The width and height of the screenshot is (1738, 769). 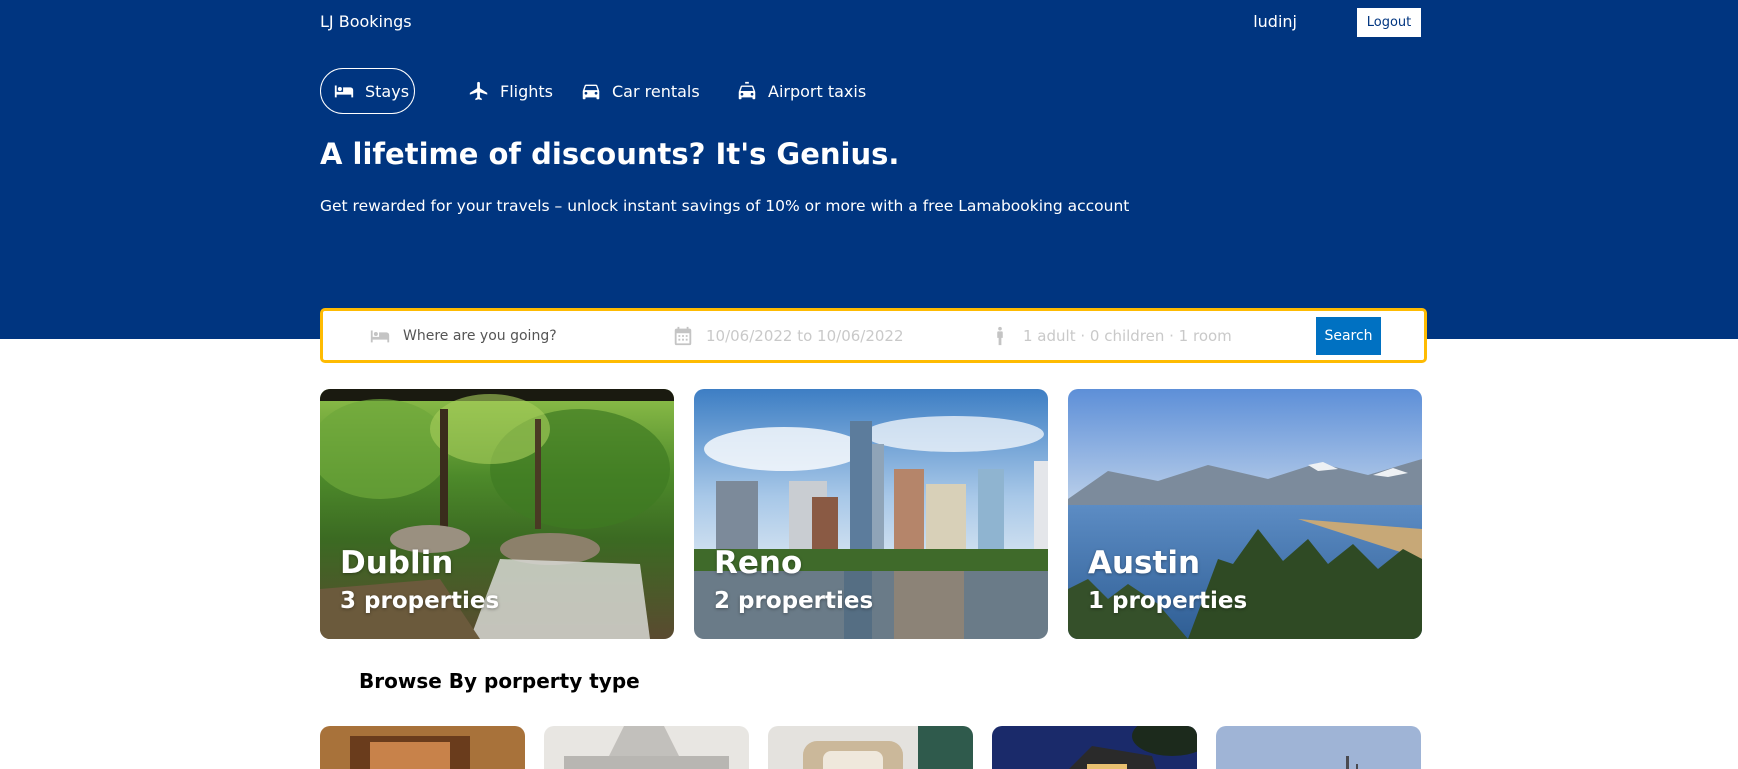 I want to click on tab-airport-taxis: Airport taxis, so click(x=801, y=91).